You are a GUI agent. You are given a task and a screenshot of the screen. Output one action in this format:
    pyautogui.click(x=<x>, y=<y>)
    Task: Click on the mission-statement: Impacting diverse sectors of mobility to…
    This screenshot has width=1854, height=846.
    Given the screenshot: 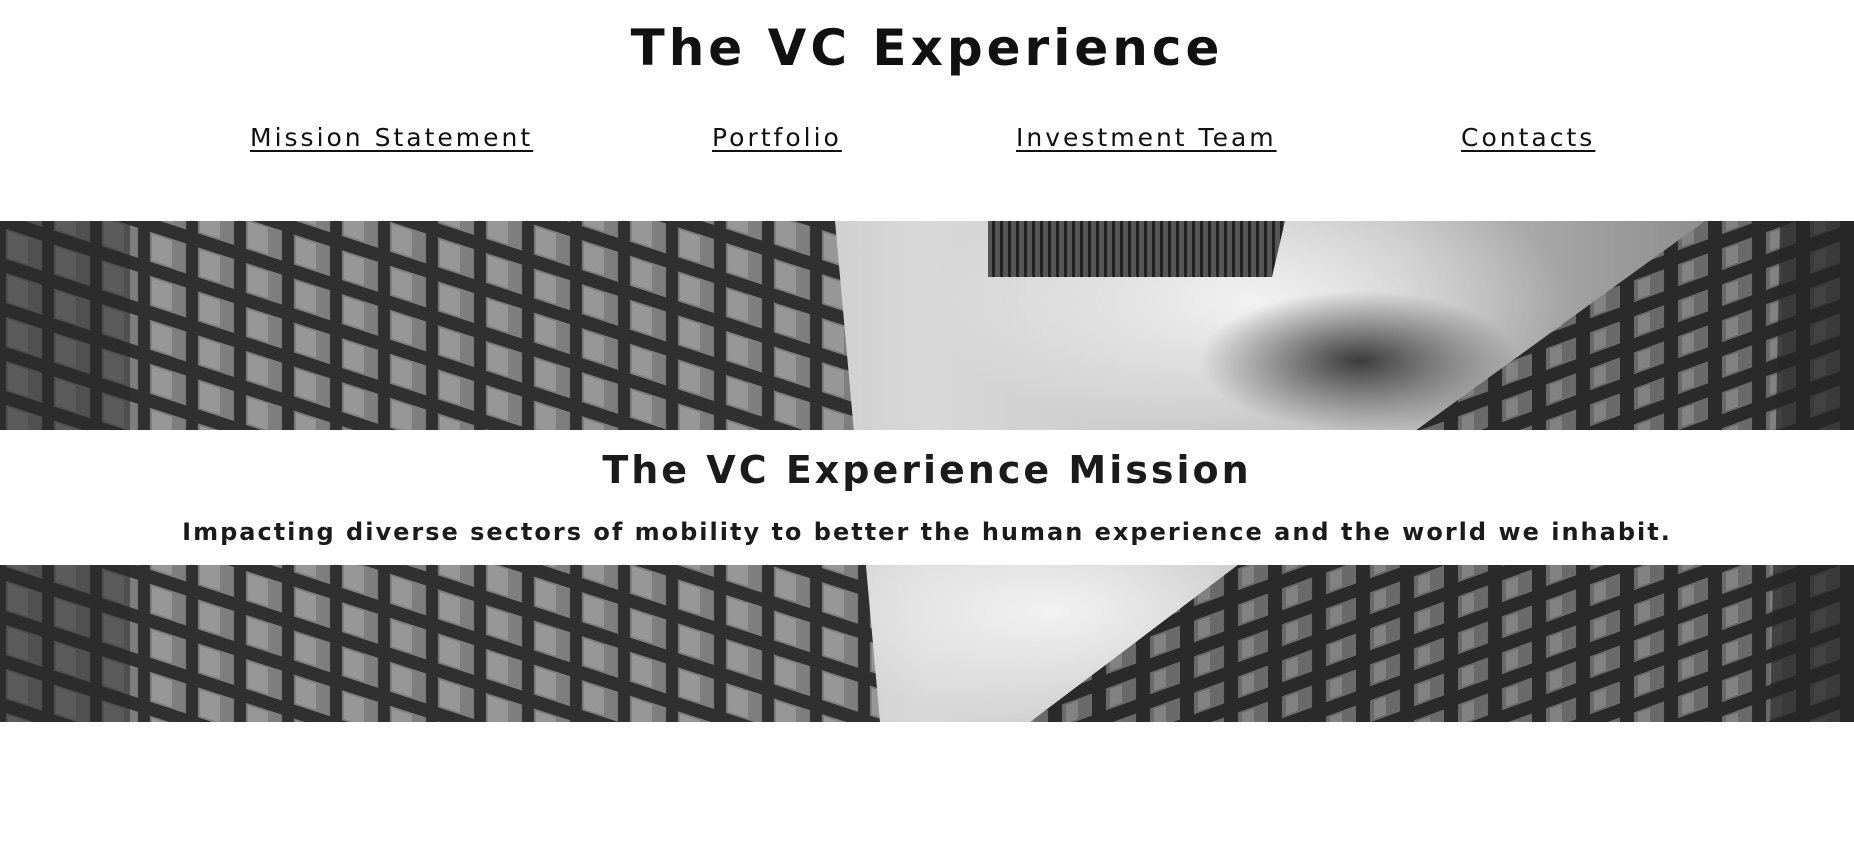 What is the action you would take?
    pyautogui.click(x=927, y=532)
    